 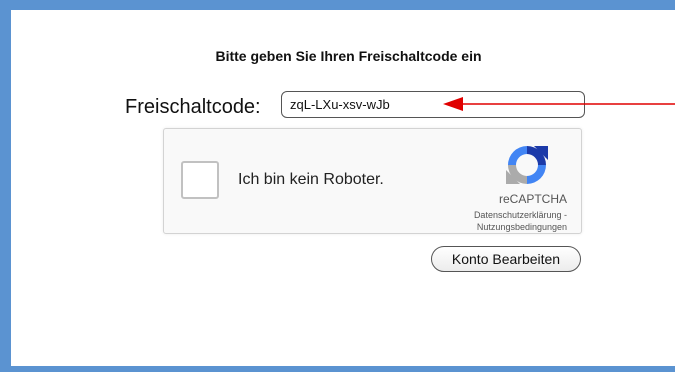 I want to click on unlock-code-label: Freischaltcode:, so click(x=193, y=107).